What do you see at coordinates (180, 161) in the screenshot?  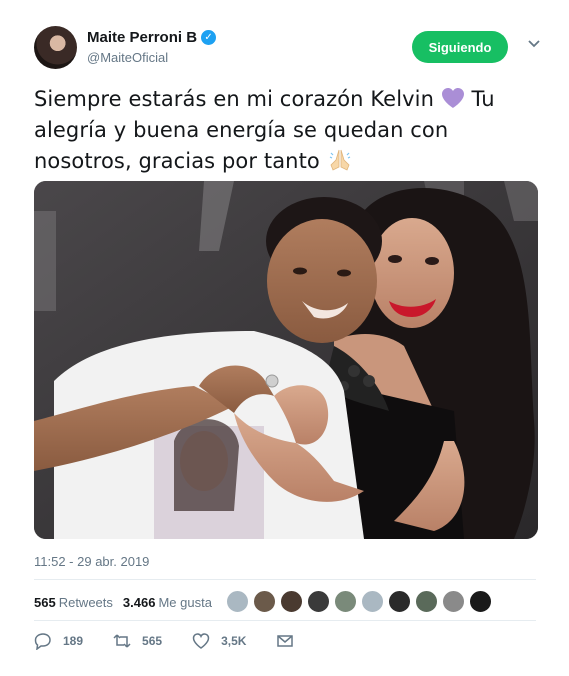 I see `tweet-text-line3: nosotros, gracias por tanto` at bounding box center [180, 161].